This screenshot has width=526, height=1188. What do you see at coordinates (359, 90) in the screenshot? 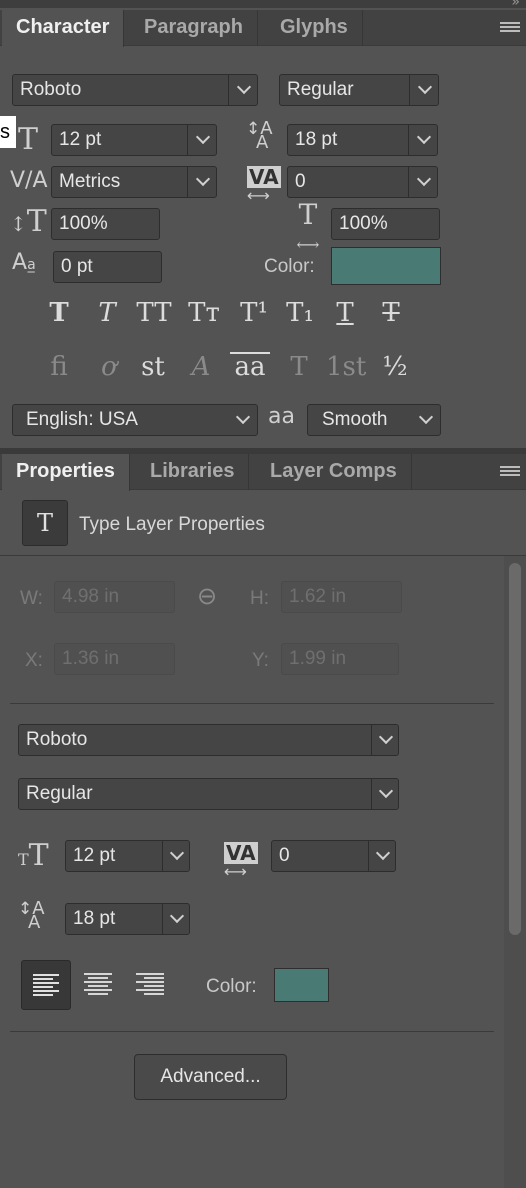
I see `font-style-dropdown: Regular` at bounding box center [359, 90].